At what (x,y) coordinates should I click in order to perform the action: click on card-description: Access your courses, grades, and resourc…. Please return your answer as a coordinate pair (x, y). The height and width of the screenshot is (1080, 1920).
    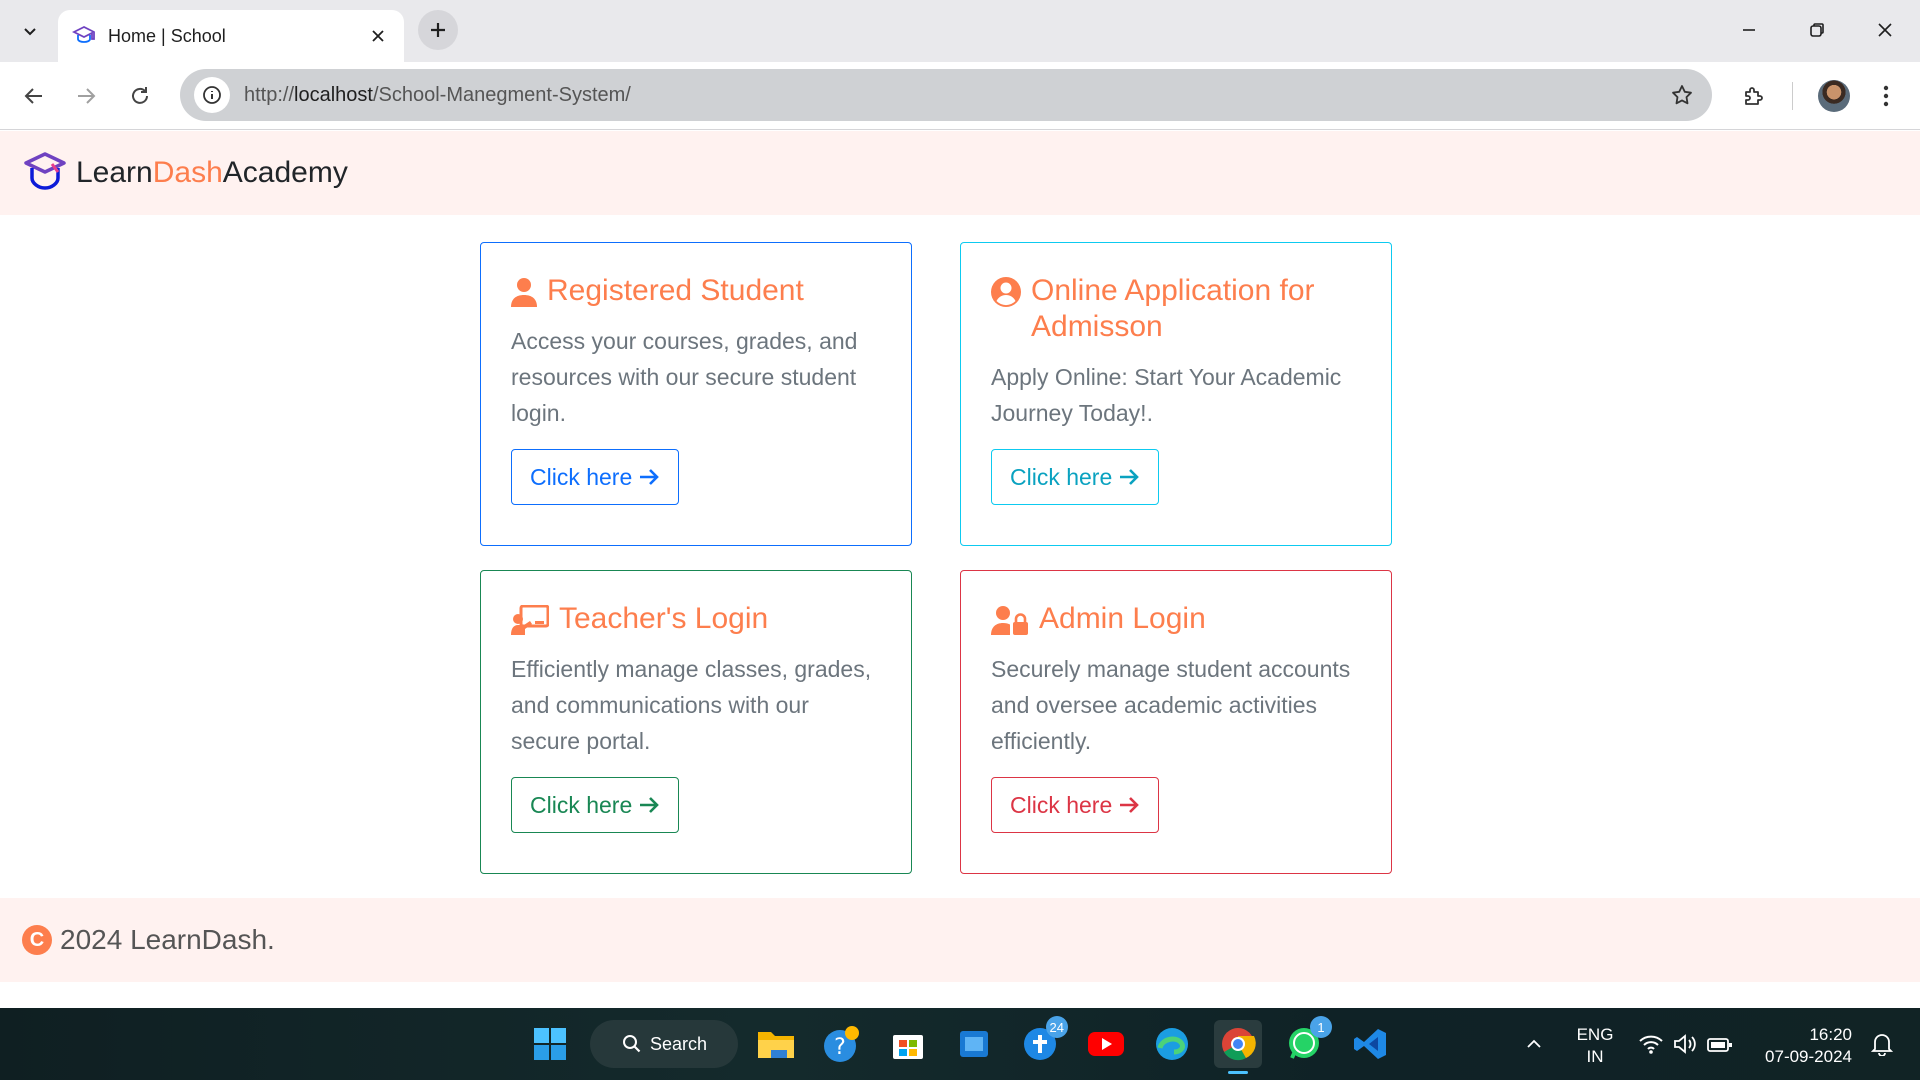
    Looking at the image, I should click on (684, 377).